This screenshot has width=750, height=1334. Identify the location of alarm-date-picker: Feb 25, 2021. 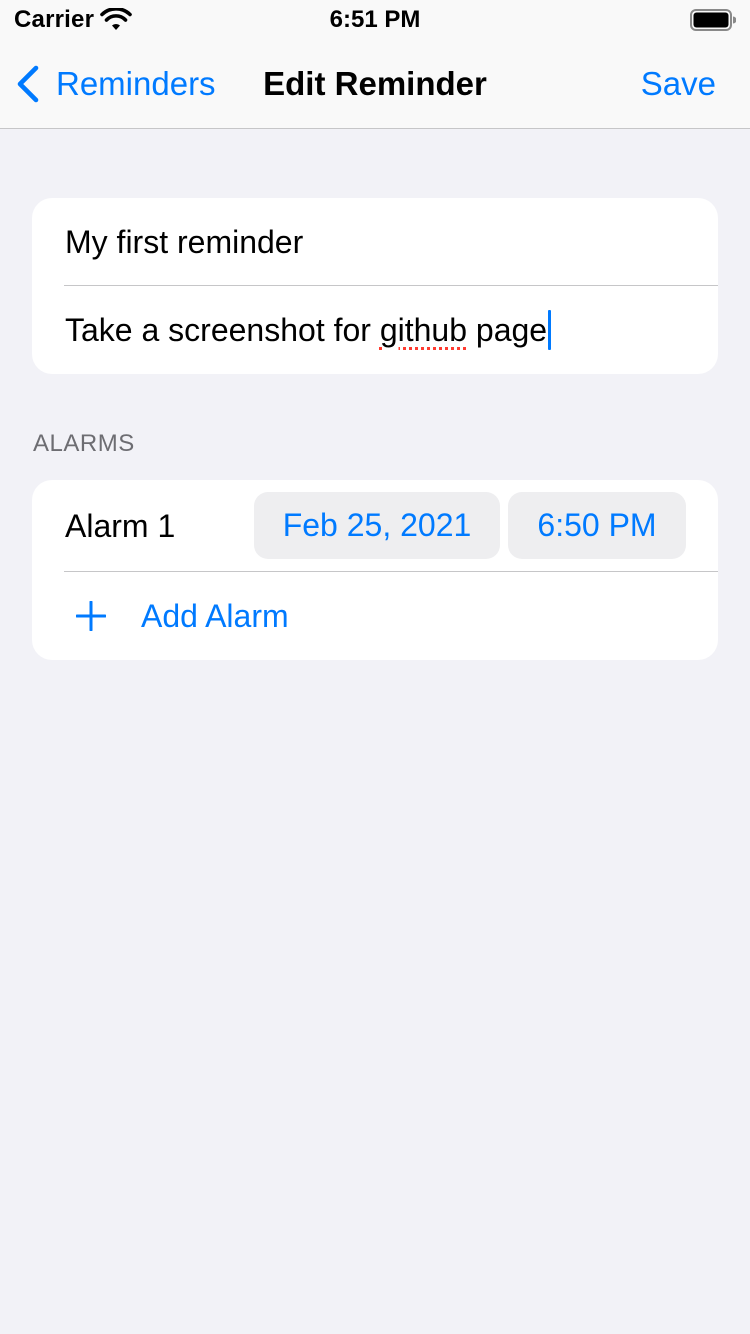
(377, 525).